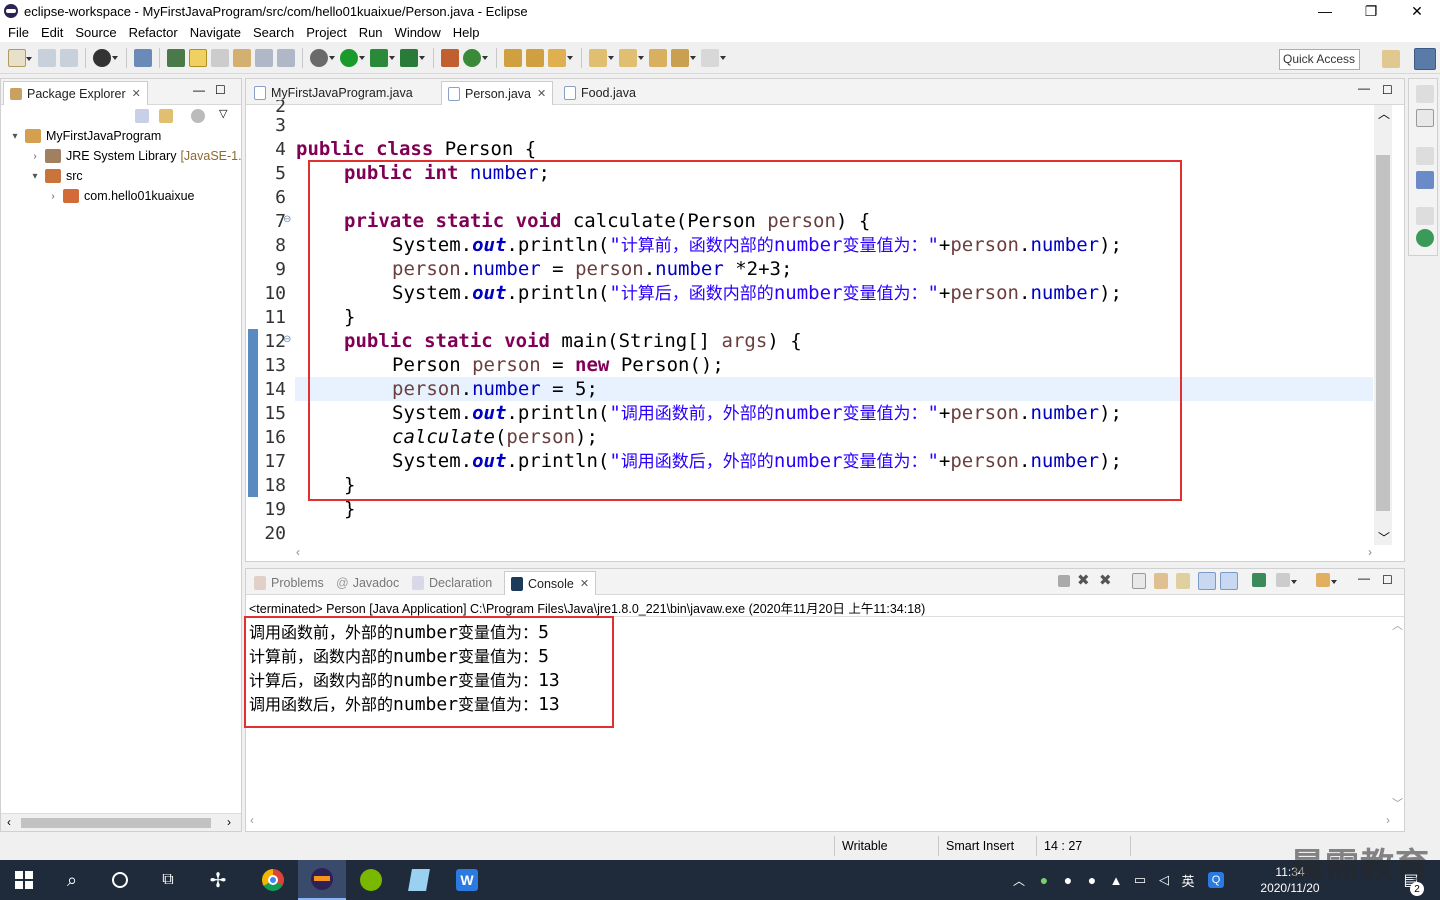 This screenshot has height=900, width=1440. Describe the element at coordinates (121, 822) in the screenshot. I see `horizontal-scrollbar: ‹ ›` at that location.